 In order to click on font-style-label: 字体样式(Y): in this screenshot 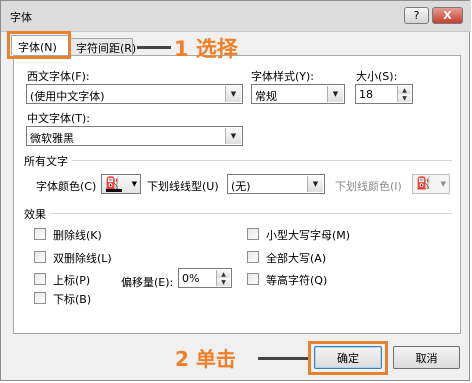, I will do `click(283, 76)`.